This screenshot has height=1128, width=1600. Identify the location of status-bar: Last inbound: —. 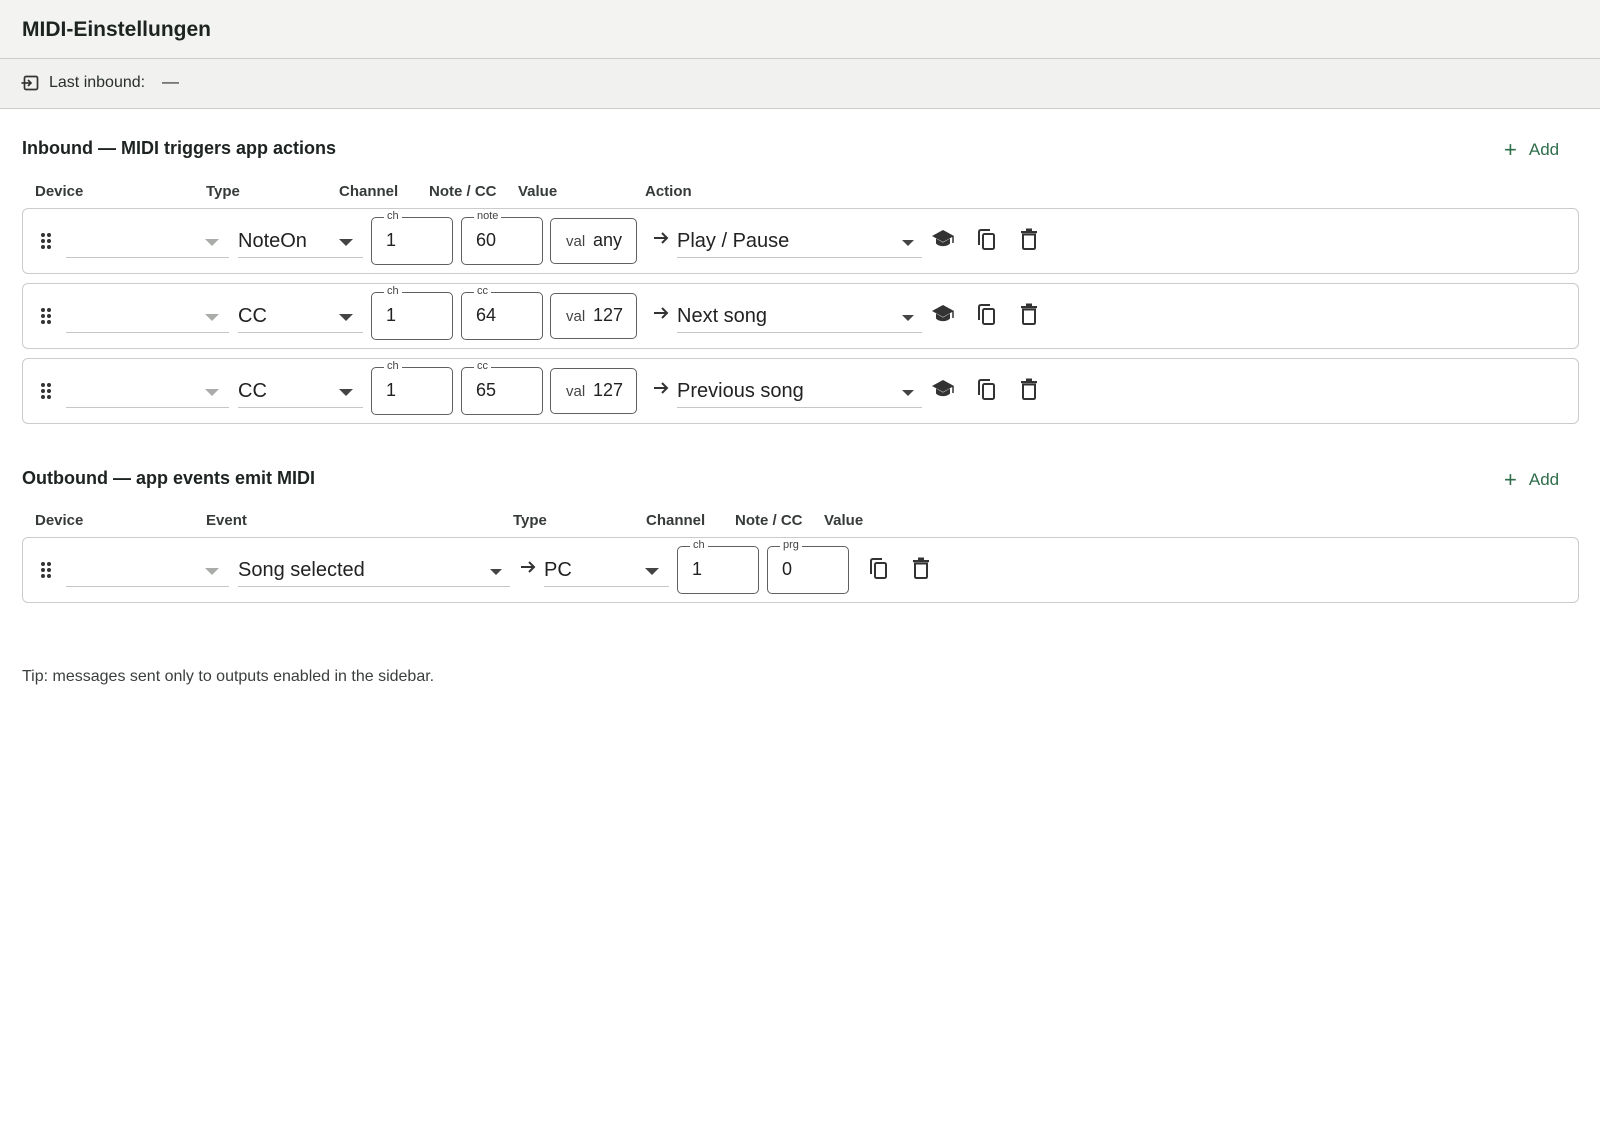
(800, 84).